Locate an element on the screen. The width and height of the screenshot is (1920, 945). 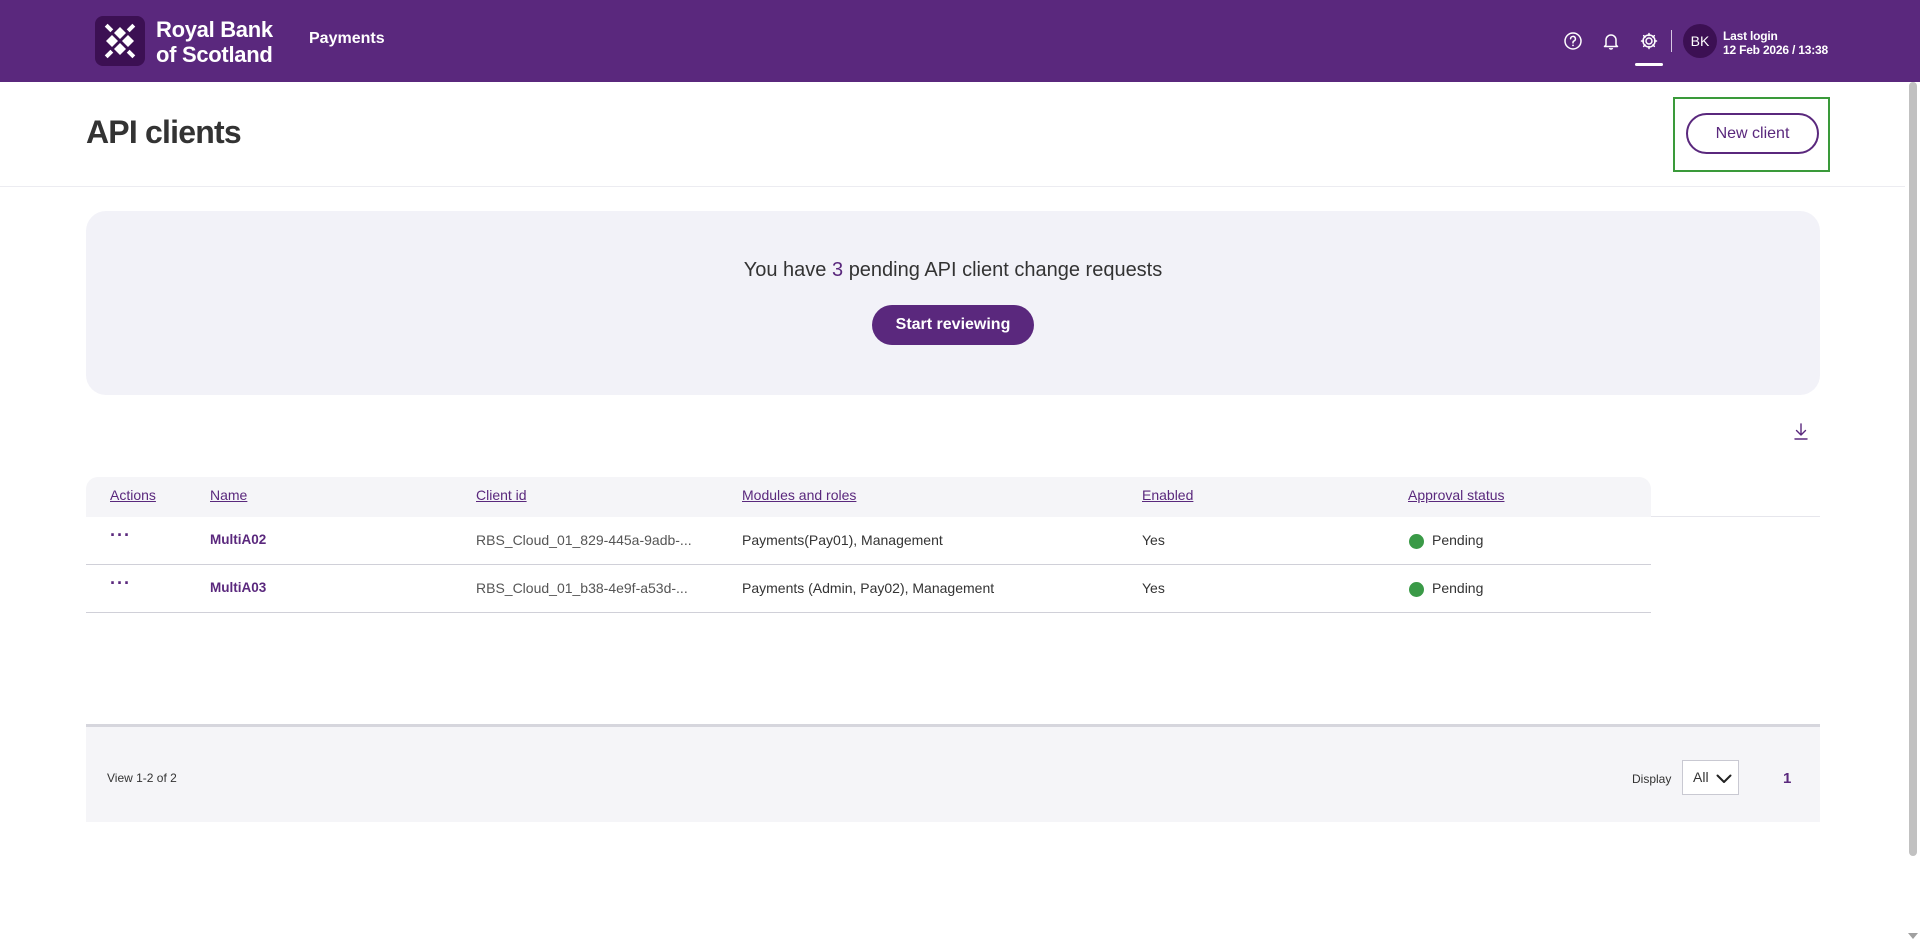
page-title: API clients is located at coordinates (164, 132).